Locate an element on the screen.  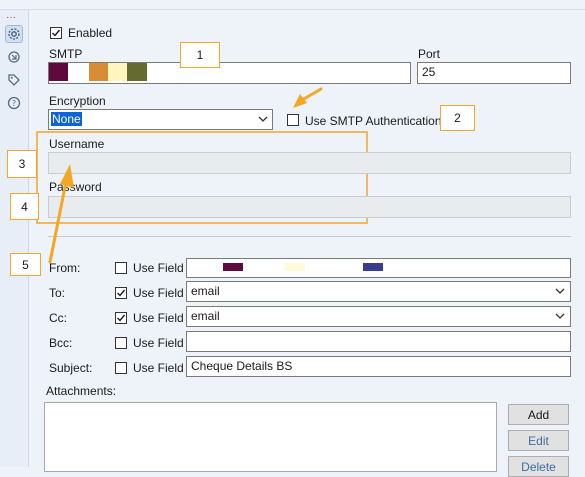
to-use-field-checkbox is located at coordinates (121, 293).